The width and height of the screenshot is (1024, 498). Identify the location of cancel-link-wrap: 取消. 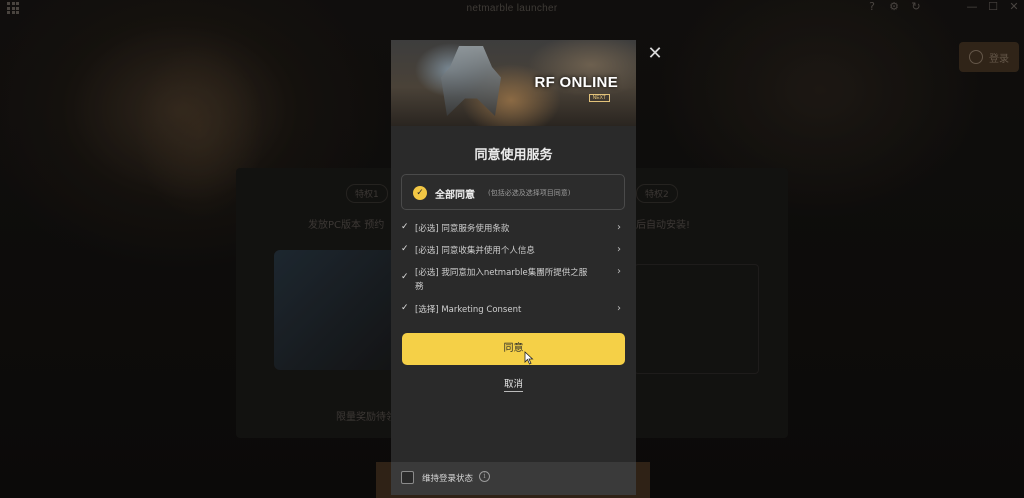
(513, 384).